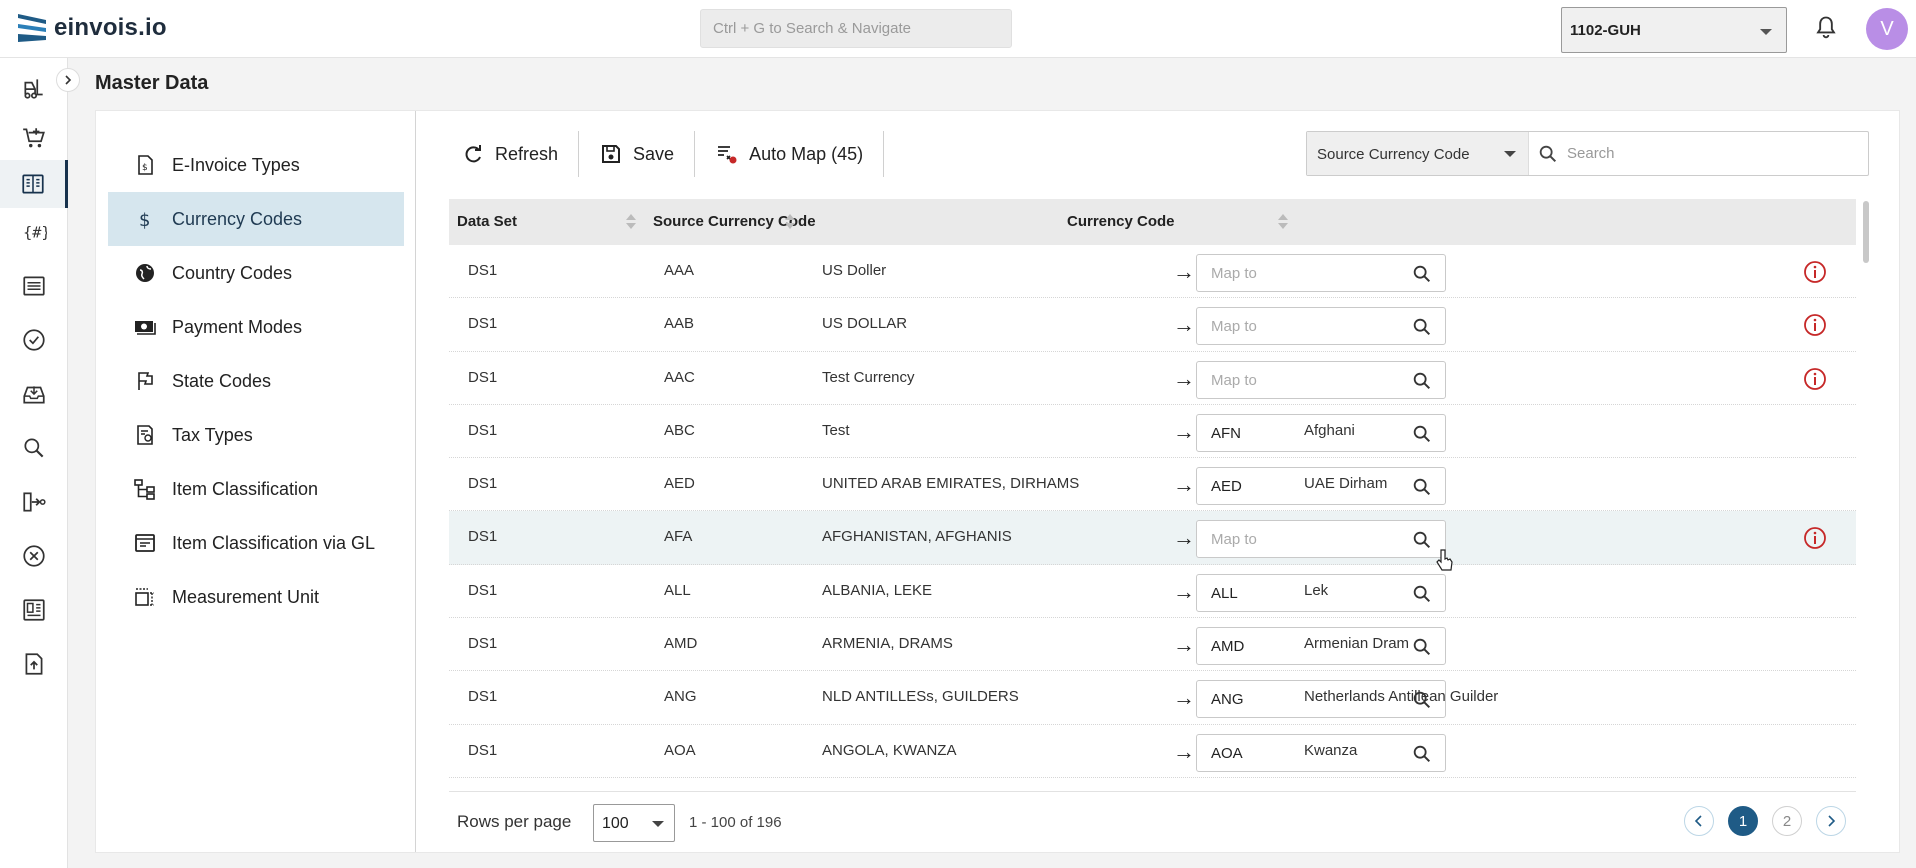 The image size is (1916, 868). What do you see at coordinates (1152, 751) in the screenshot?
I see `table-row: DS1 AOA ANGOLA, KWANZA → AOA Kwanza` at bounding box center [1152, 751].